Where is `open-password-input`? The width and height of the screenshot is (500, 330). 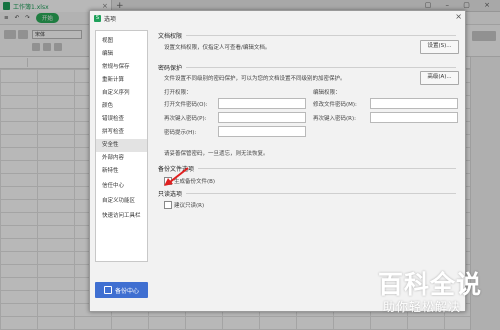 open-password-input is located at coordinates (262, 103).